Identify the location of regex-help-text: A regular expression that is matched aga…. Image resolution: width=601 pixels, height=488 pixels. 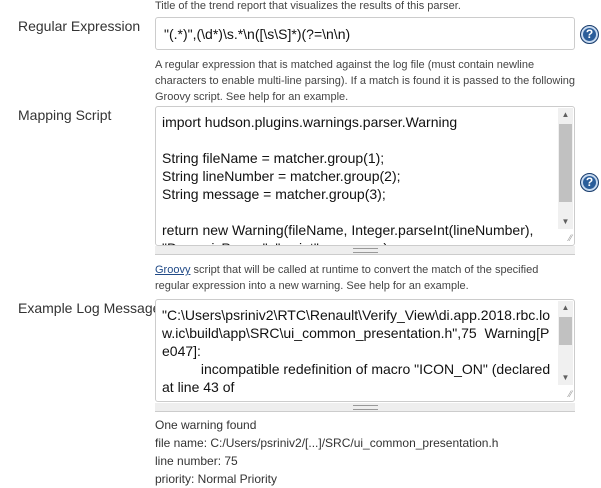
(365, 81).